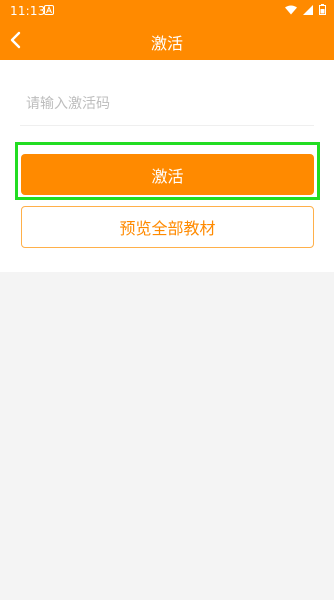 The width and height of the screenshot is (334, 600). I want to click on battery-icon, so click(322, 9).